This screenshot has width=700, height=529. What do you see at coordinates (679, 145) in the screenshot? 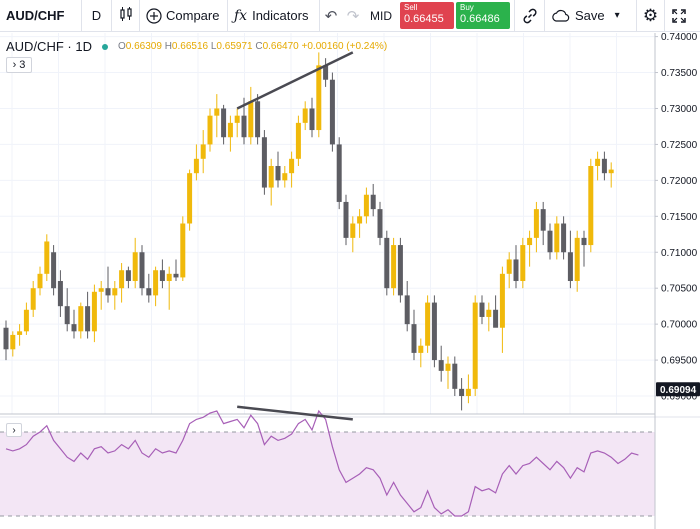
I see `price-tick-label: 0.72500` at bounding box center [679, 145].